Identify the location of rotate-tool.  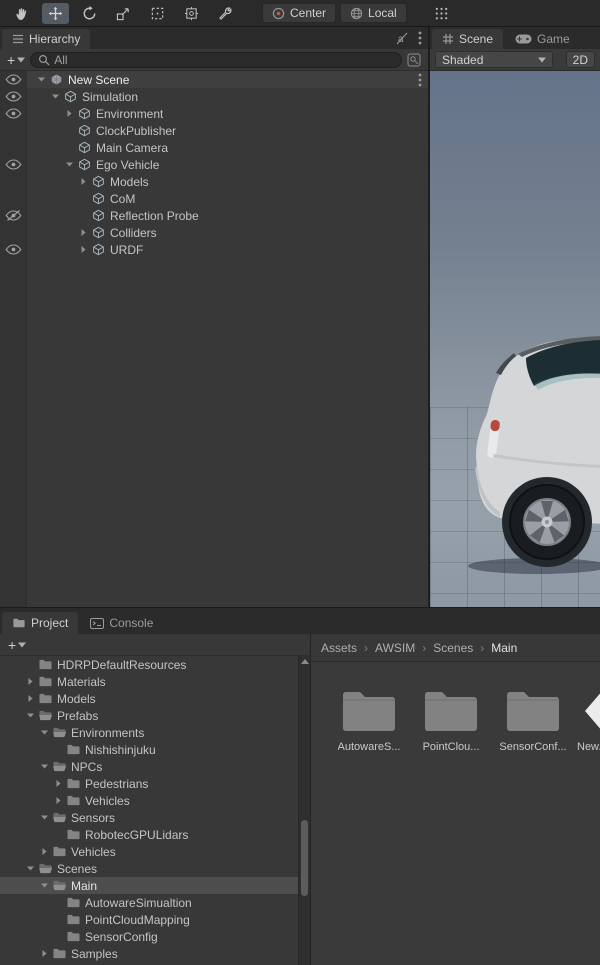
(89, 13).